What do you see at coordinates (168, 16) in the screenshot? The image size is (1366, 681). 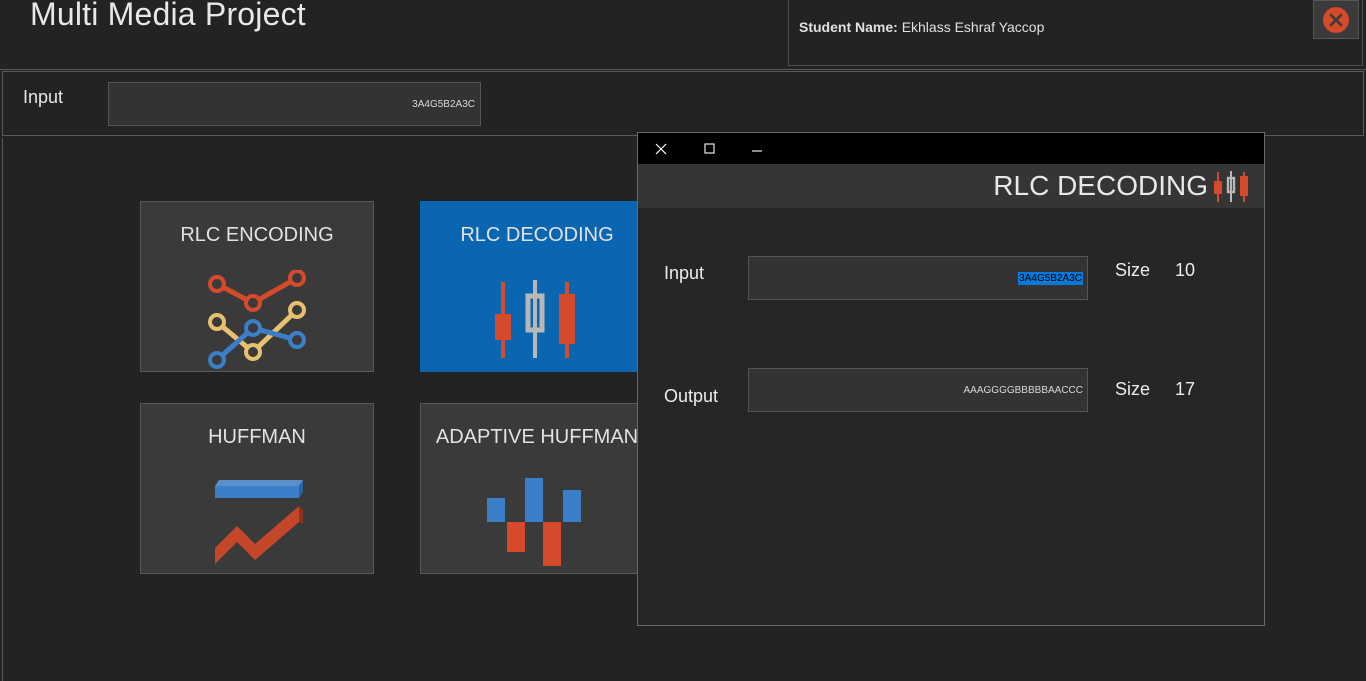 I see `app-title: Multi Media Project` at bounding box center [168, 16].